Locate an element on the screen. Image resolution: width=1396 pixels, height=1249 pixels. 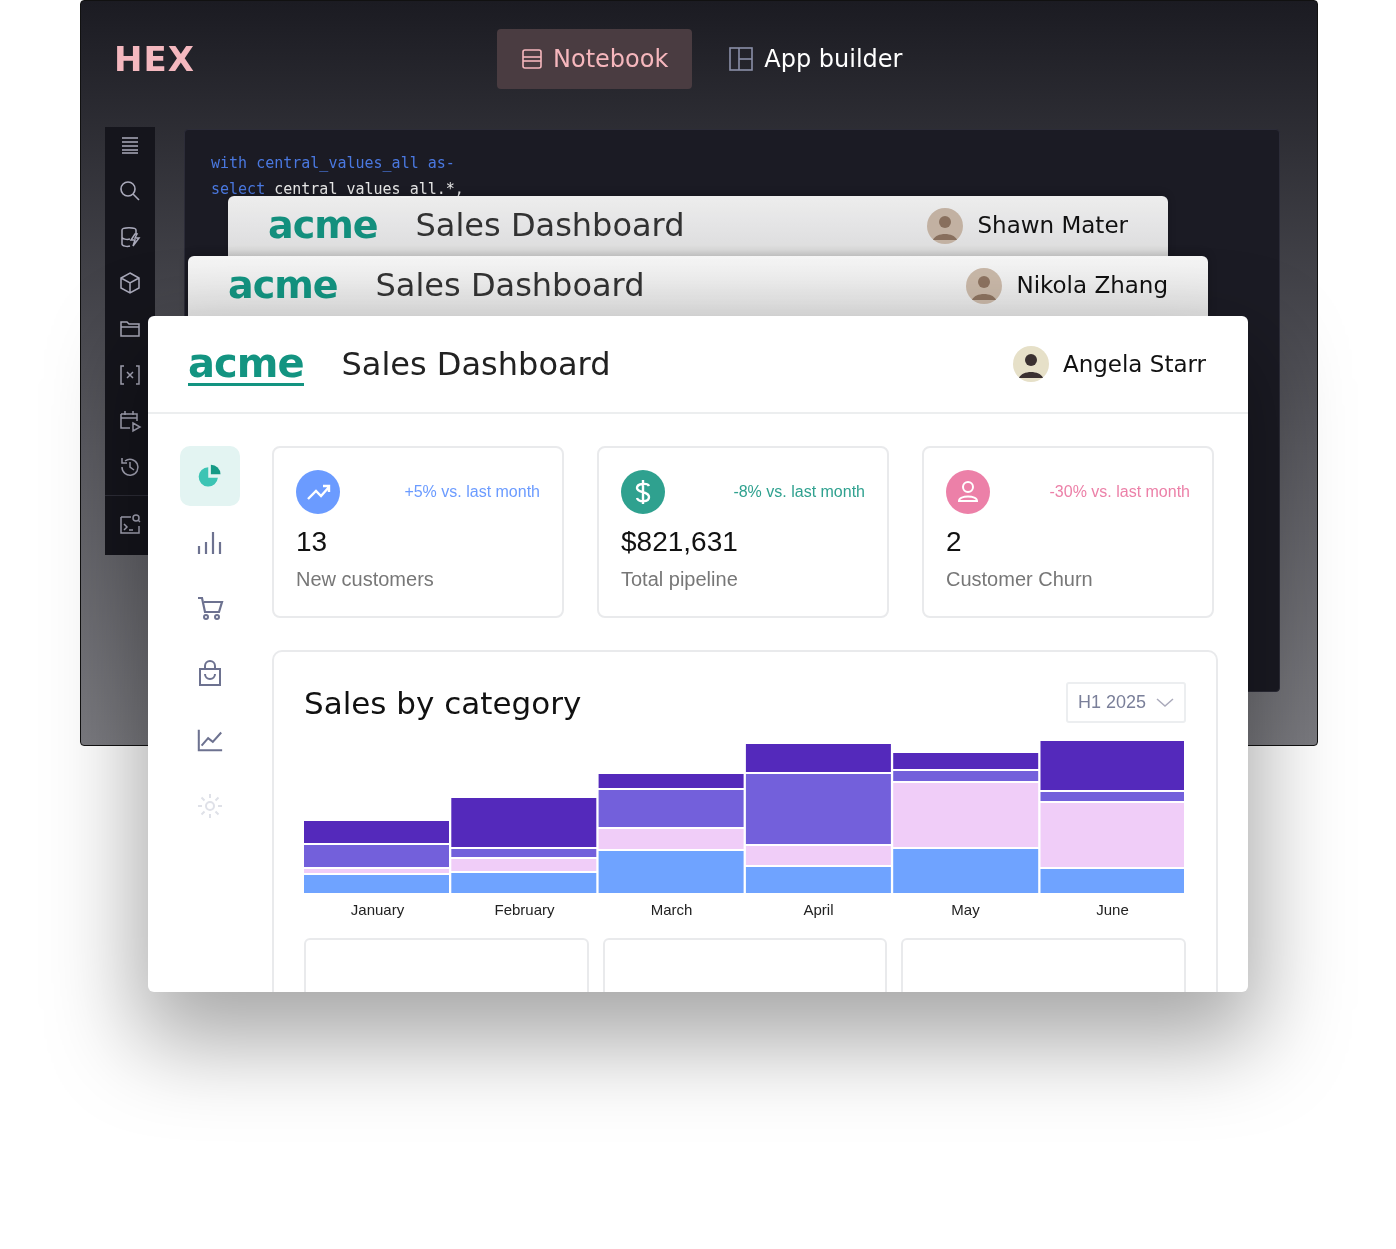
stat-label: Total pipeline is located at coordinates (680, 579).